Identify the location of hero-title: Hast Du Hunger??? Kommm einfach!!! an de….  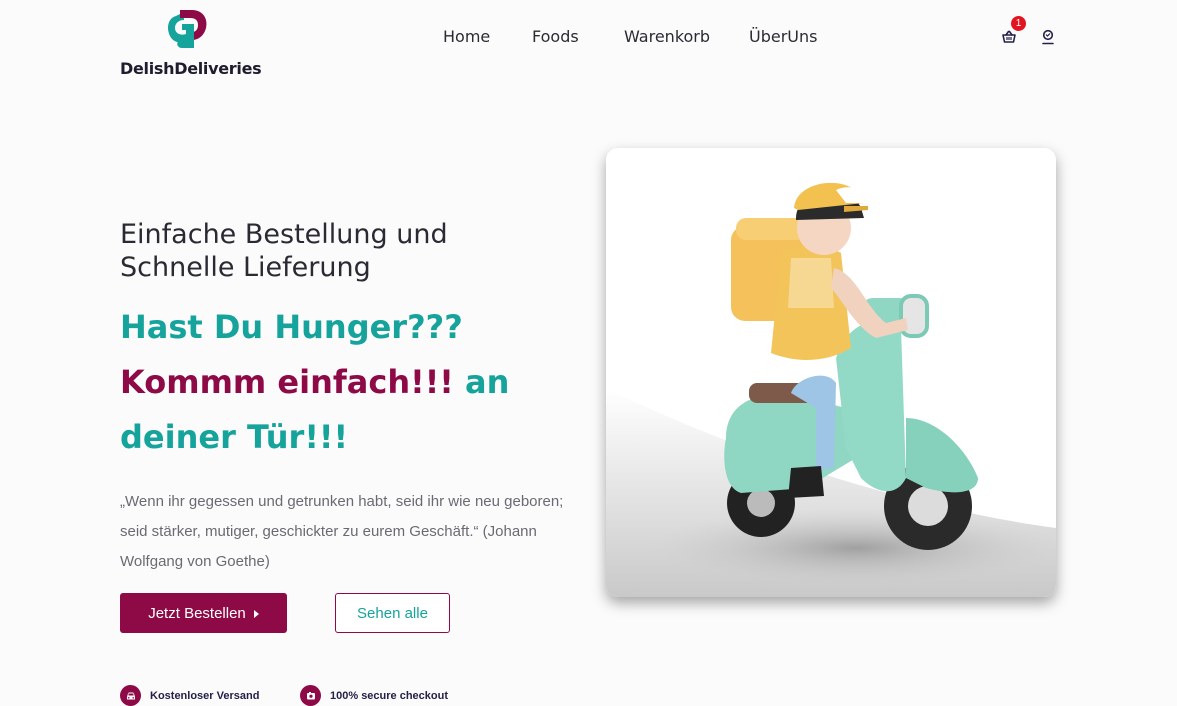
(340, 382).